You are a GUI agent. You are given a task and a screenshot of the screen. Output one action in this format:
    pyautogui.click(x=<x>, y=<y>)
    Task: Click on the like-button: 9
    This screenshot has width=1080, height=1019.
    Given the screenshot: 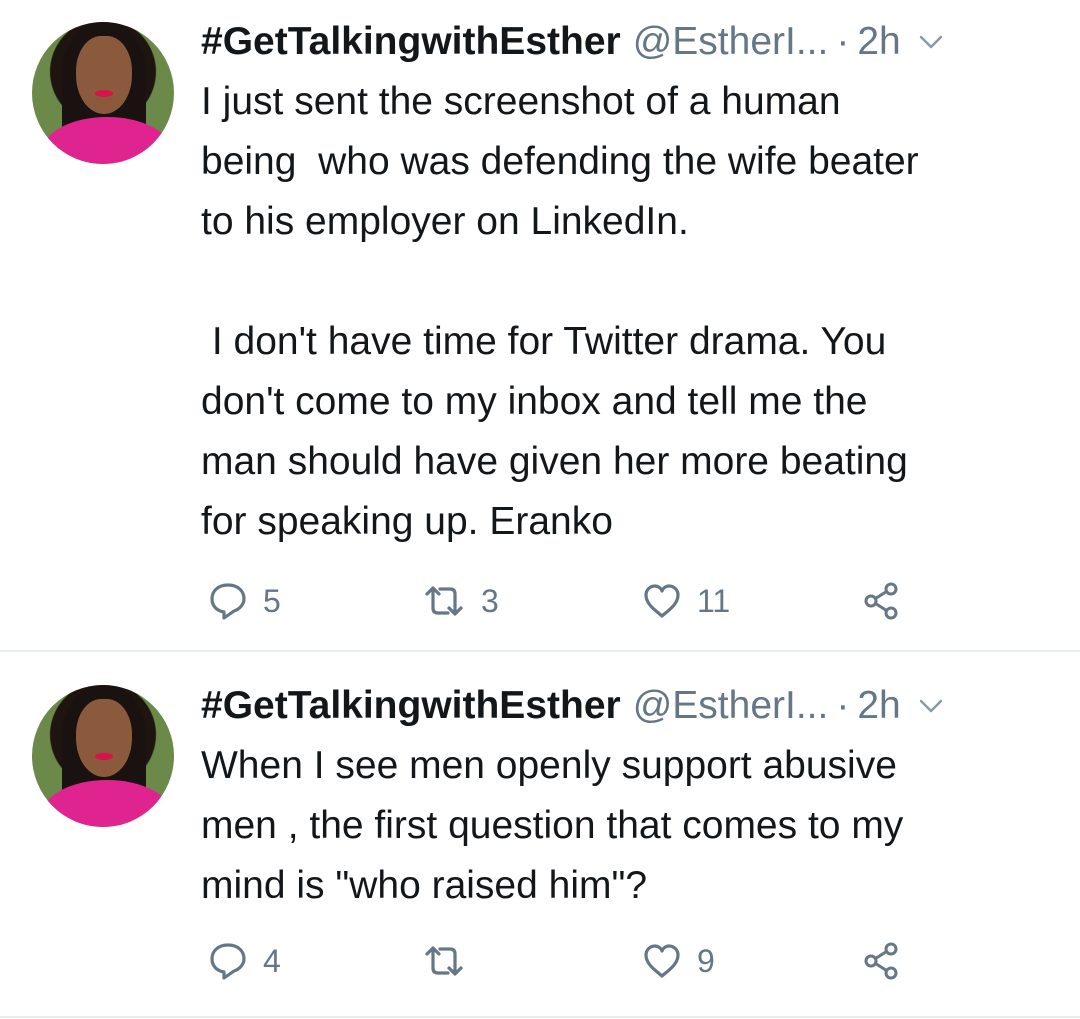 What is the action you would take?
    pyautogui.click(x=678, y=961)
    